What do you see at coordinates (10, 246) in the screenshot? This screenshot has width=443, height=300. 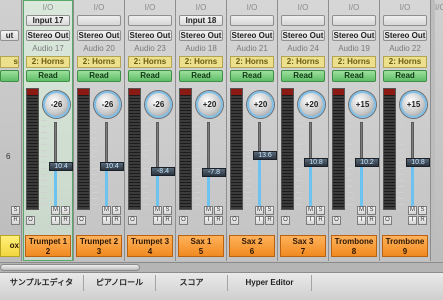 I see `track-name-plate: ox` at bounding box center [10, 246].